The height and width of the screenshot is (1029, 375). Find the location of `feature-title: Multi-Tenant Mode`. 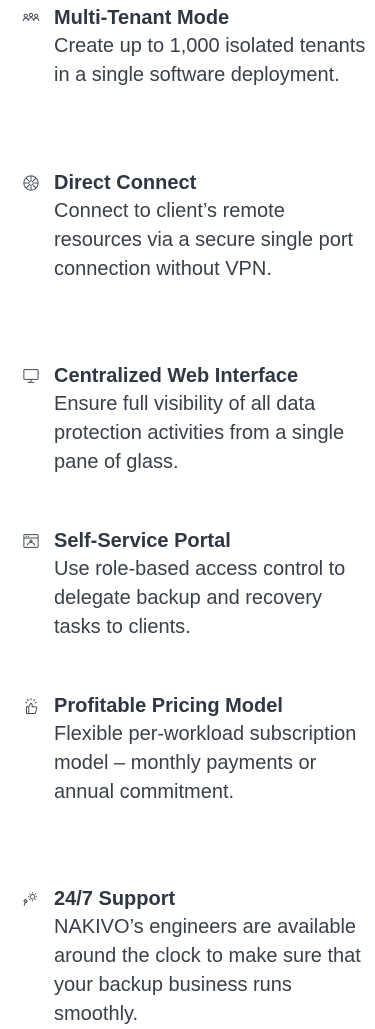

feature-title: Multi-Tenant Mode is located at coordinates (142, 18).